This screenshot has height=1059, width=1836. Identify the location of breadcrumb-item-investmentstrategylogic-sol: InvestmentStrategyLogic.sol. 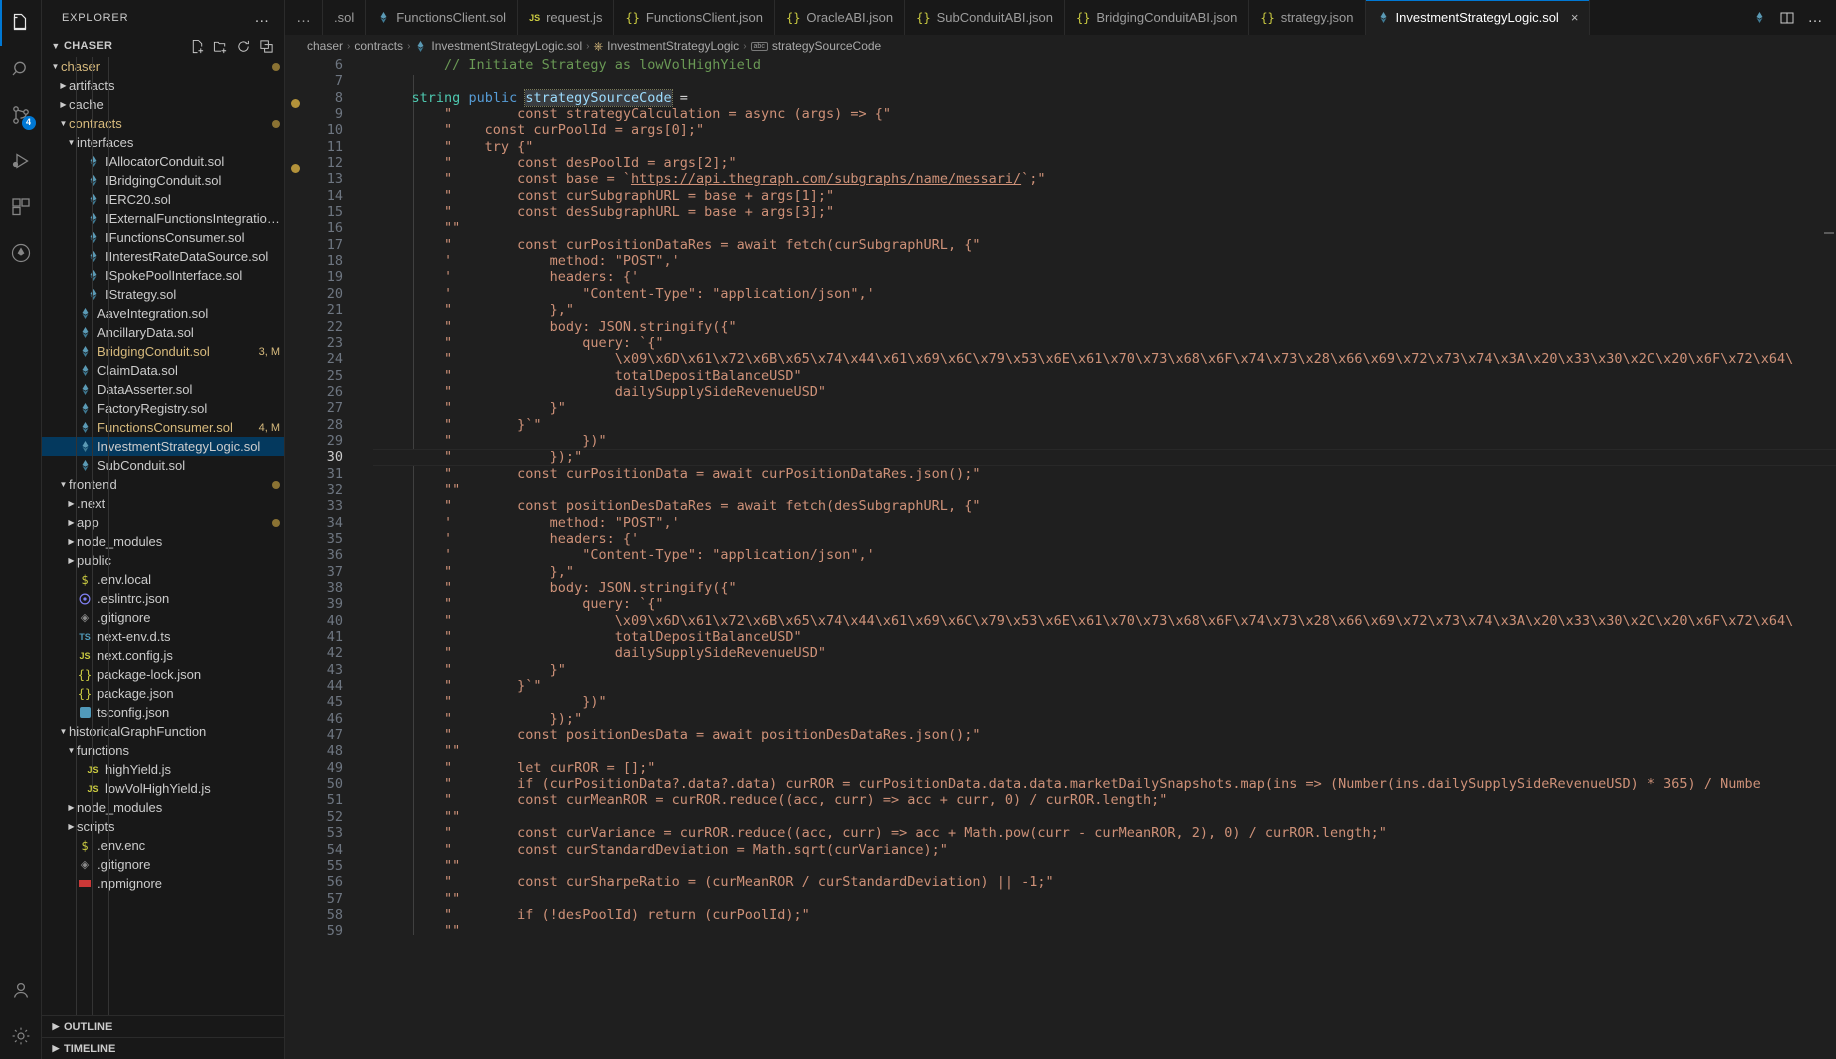
(498, 46).